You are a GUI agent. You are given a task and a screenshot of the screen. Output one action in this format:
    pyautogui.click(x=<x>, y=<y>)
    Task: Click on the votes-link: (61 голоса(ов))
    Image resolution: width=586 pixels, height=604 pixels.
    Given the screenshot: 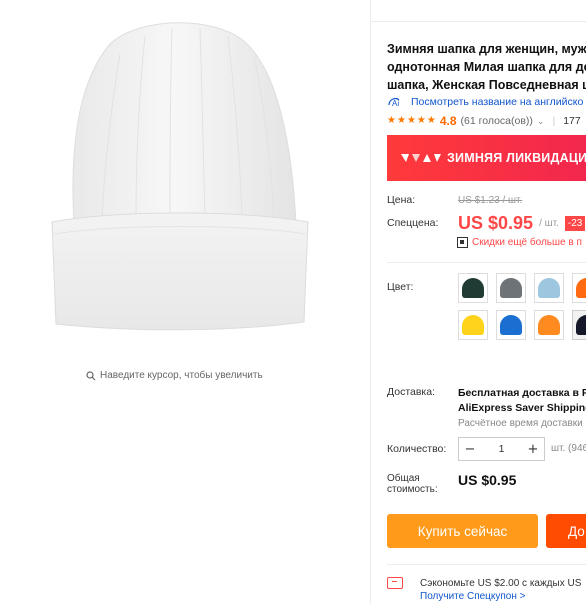 What is the action you would take?
    pyautogui.click(x=497, y=121)
    